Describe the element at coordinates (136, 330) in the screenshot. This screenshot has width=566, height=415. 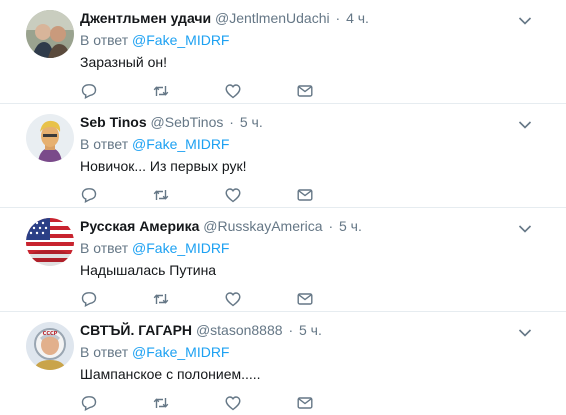
I see `author-name: СВТЪЙ. ГАГАРН` at that location.